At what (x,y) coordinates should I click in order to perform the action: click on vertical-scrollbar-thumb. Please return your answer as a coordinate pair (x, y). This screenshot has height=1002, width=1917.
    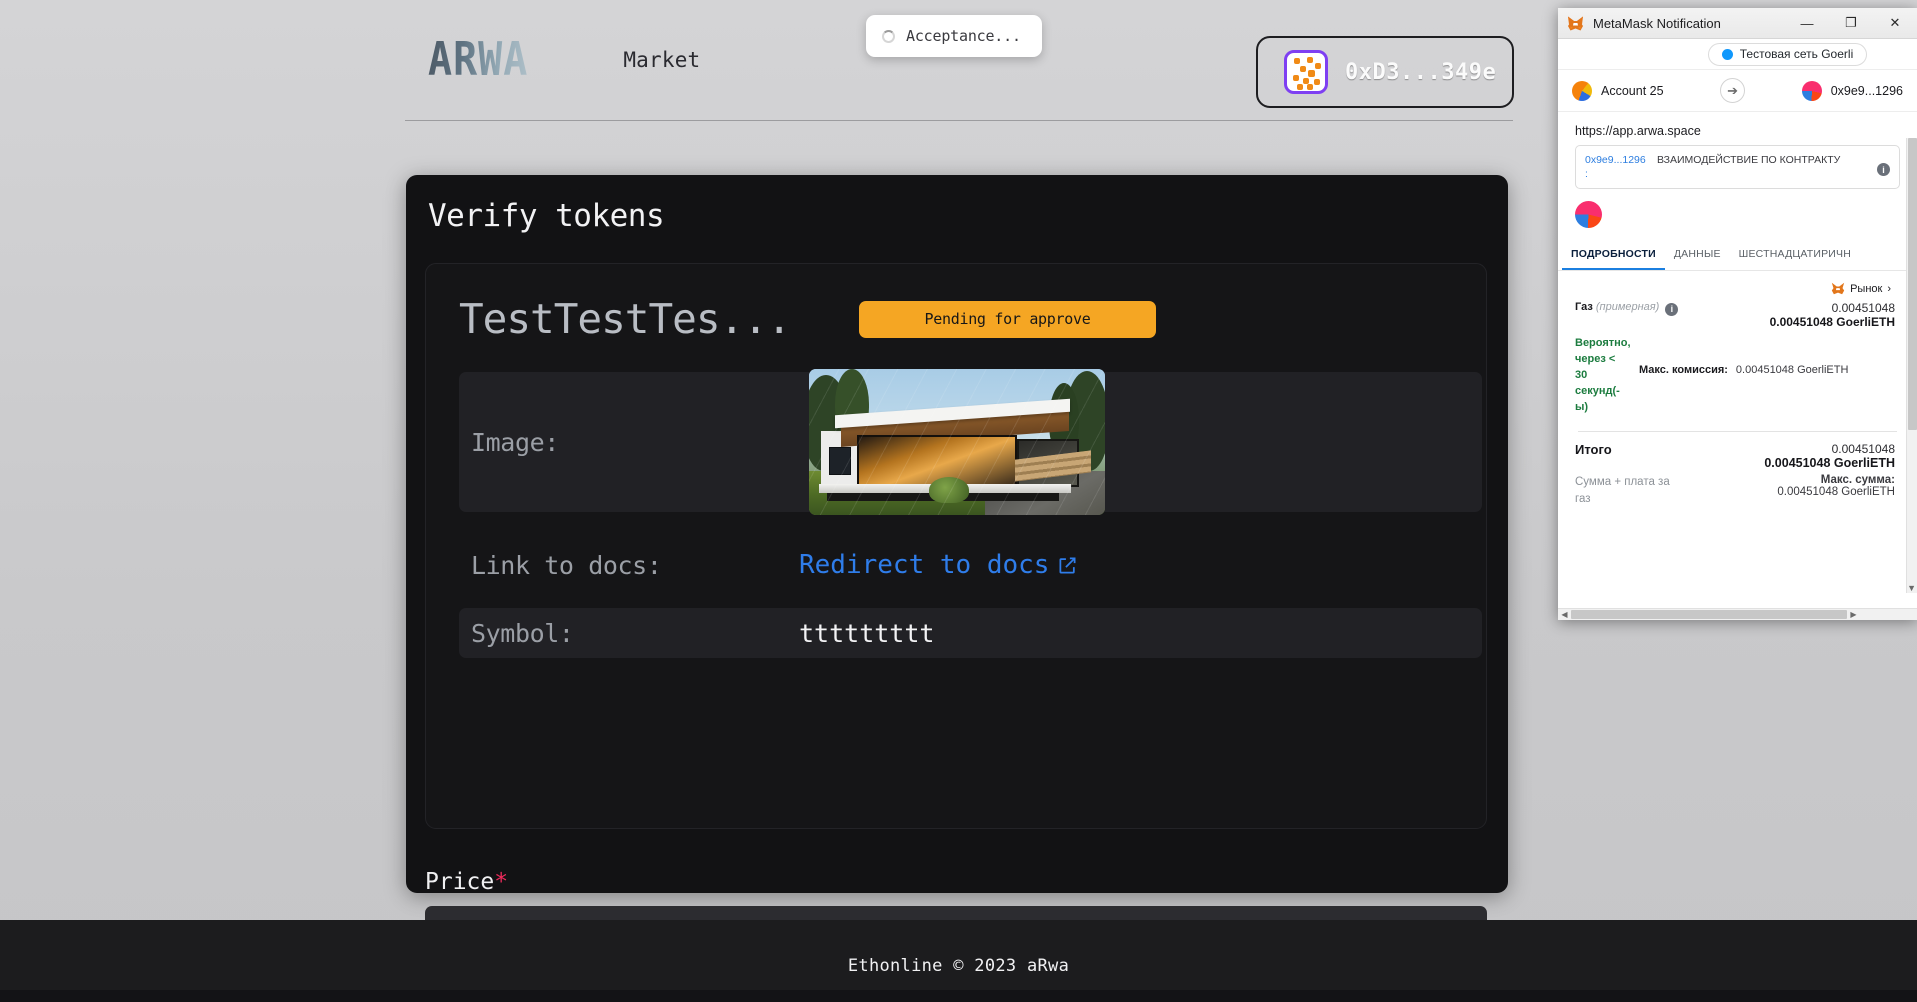
    Looking at the image, I should click on (1912, 284).